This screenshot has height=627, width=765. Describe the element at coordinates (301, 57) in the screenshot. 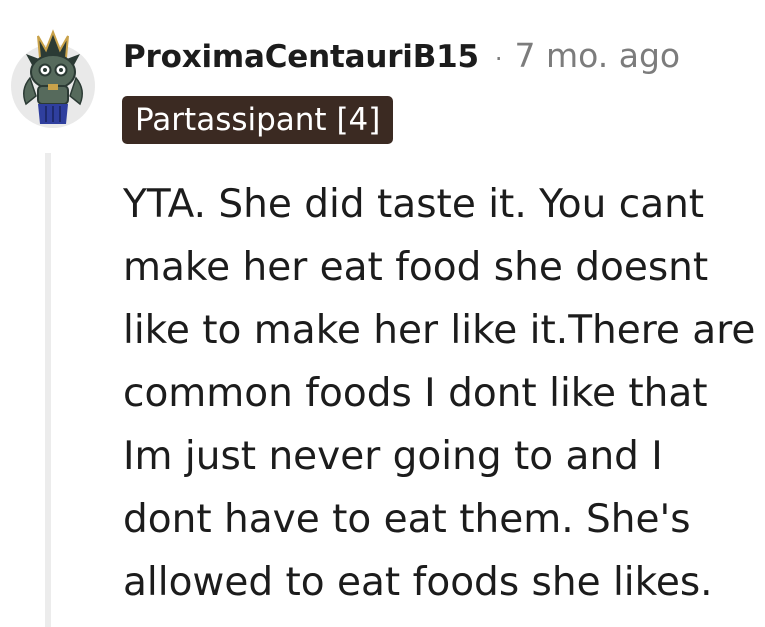

I see `username-link: ProximaCentauriB15` at that location.